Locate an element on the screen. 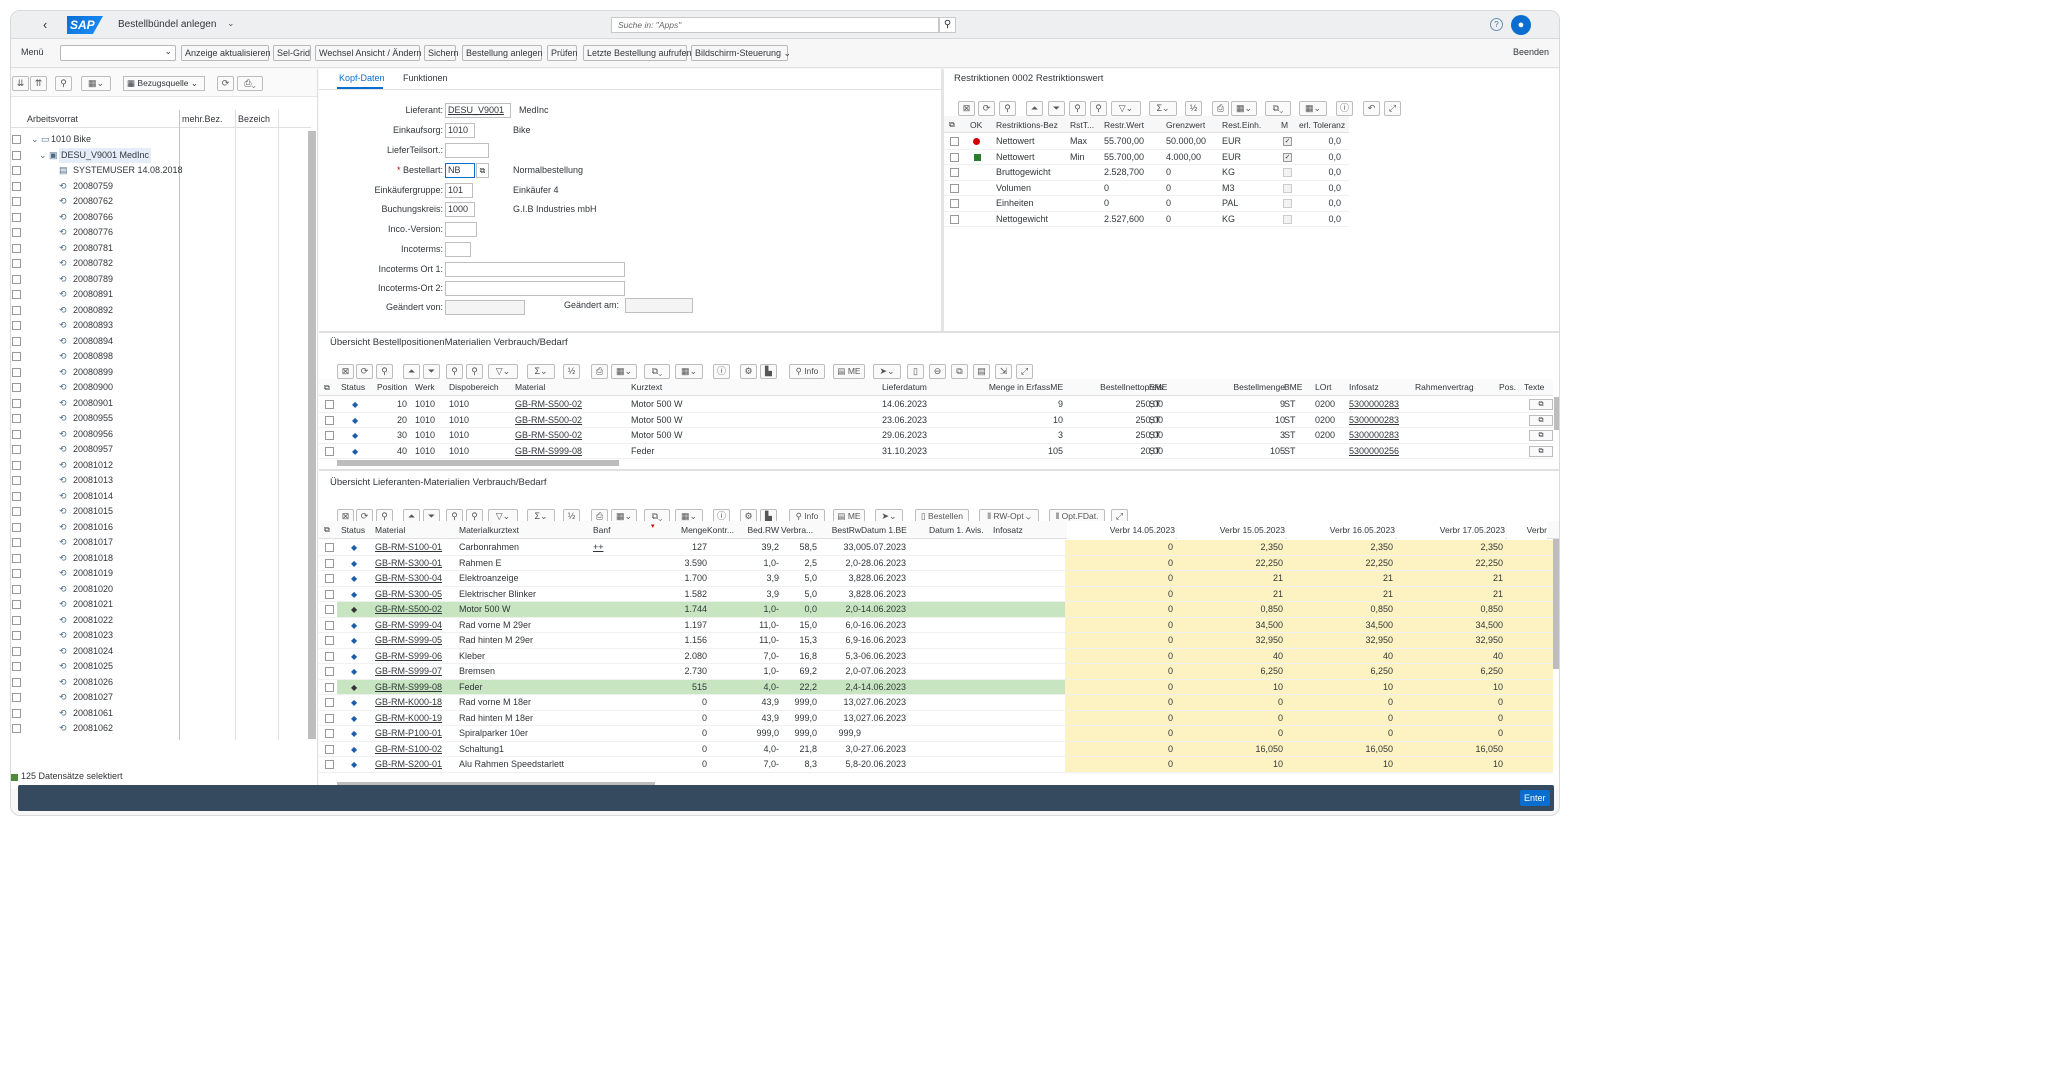 This screenshot has height=1075, width=2055. restriction-row: Nettogewicht 2.527,600 0 KG 0,0 is located at coordinates (1146, 219).